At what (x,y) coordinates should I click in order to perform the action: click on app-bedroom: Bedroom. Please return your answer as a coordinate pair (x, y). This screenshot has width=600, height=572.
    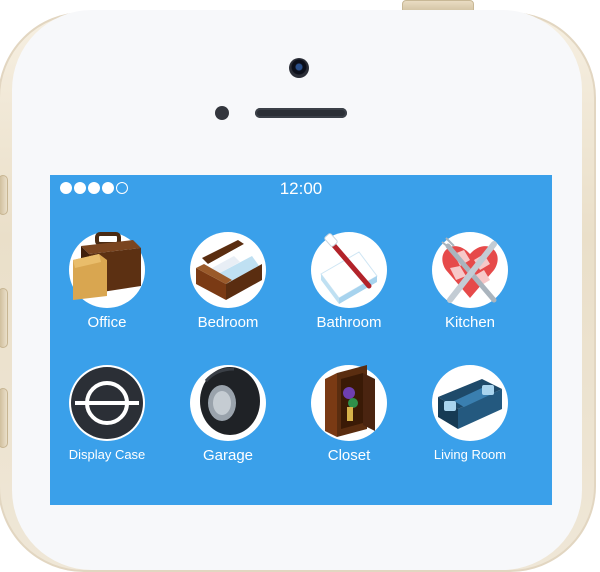
    Looking at the image, I should click on (228, 281).